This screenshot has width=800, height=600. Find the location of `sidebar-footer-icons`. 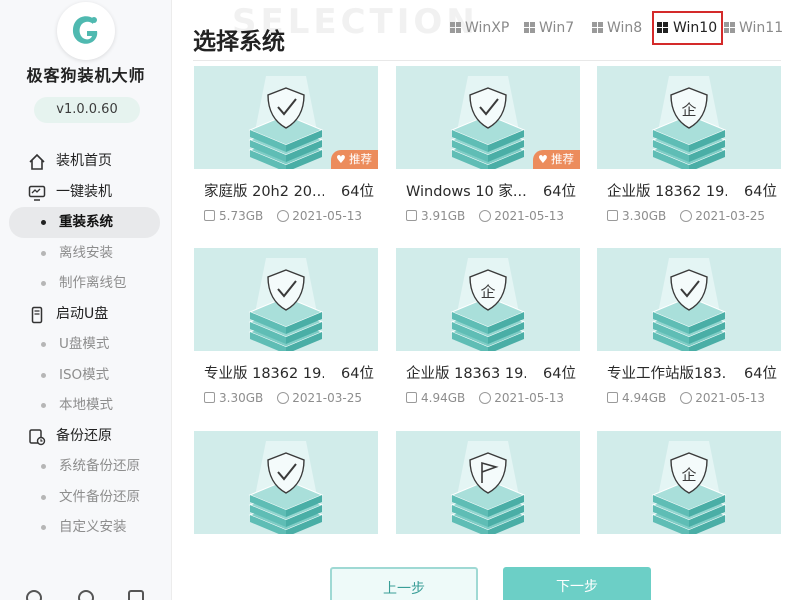

sidebar-footer-icons is located at coordinates (86, 592).